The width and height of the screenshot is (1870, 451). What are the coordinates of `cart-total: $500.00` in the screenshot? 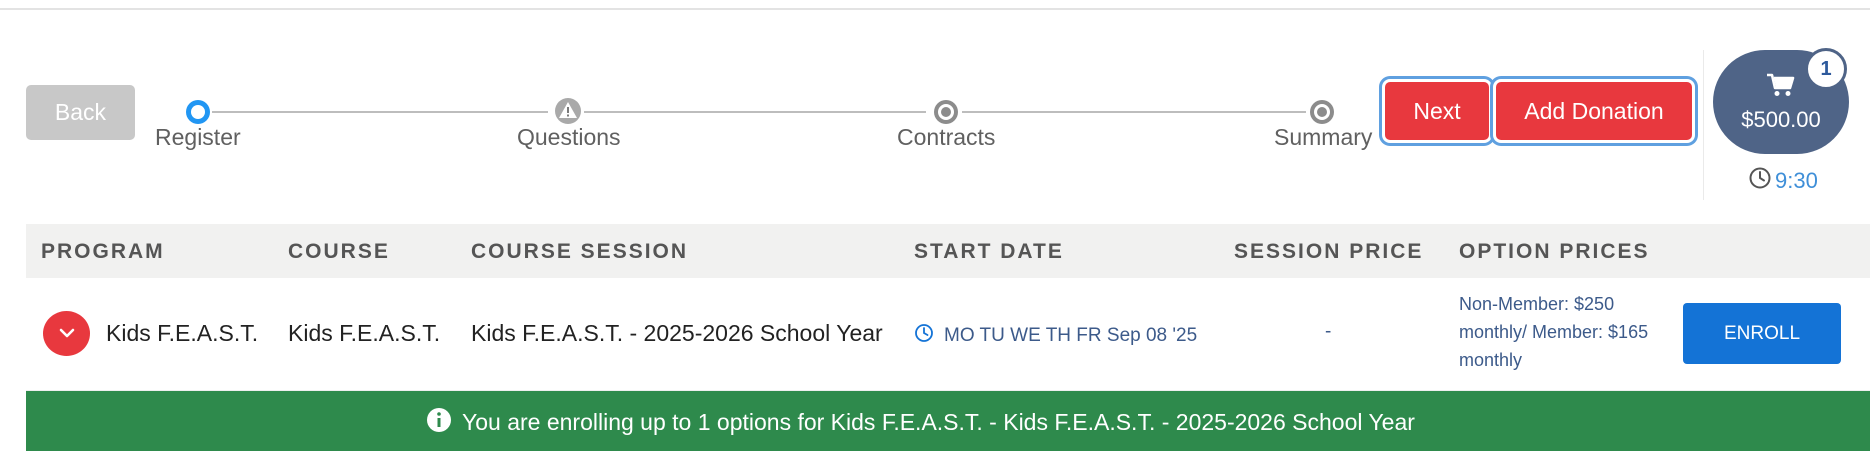 It's located at (1781, 119).